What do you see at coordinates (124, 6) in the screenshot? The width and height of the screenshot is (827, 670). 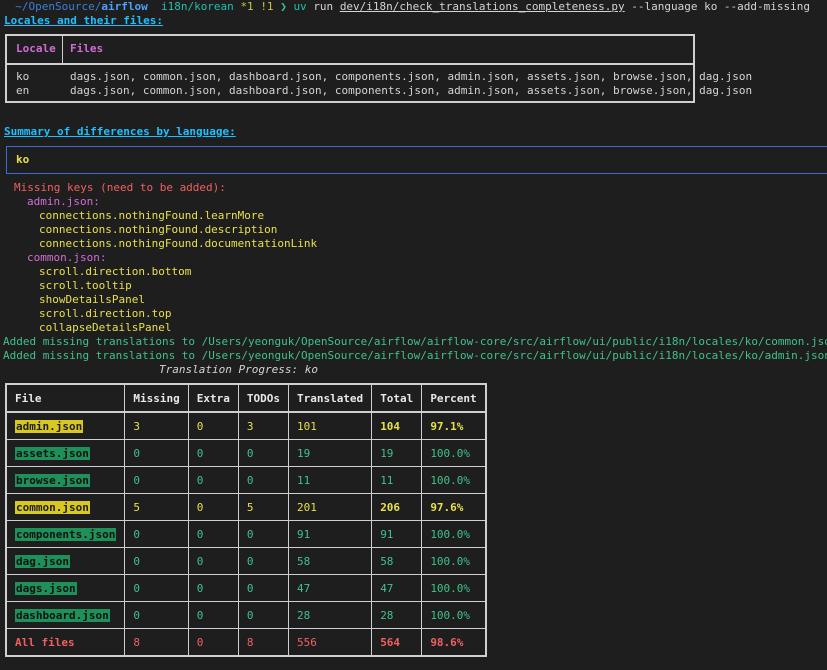 I see `path-dir: airflow` at bounding box center [124, 6].